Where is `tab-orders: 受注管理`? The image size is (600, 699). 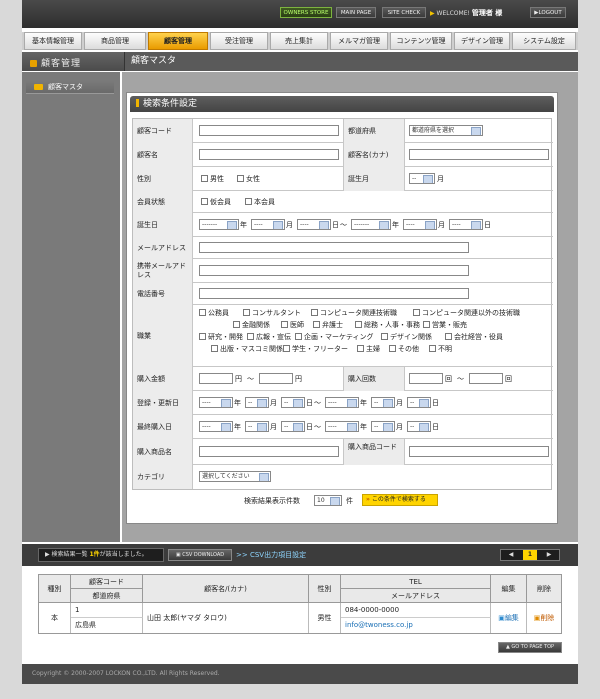
tab-orders: 受注管理 is located at coordinates (239, 41).